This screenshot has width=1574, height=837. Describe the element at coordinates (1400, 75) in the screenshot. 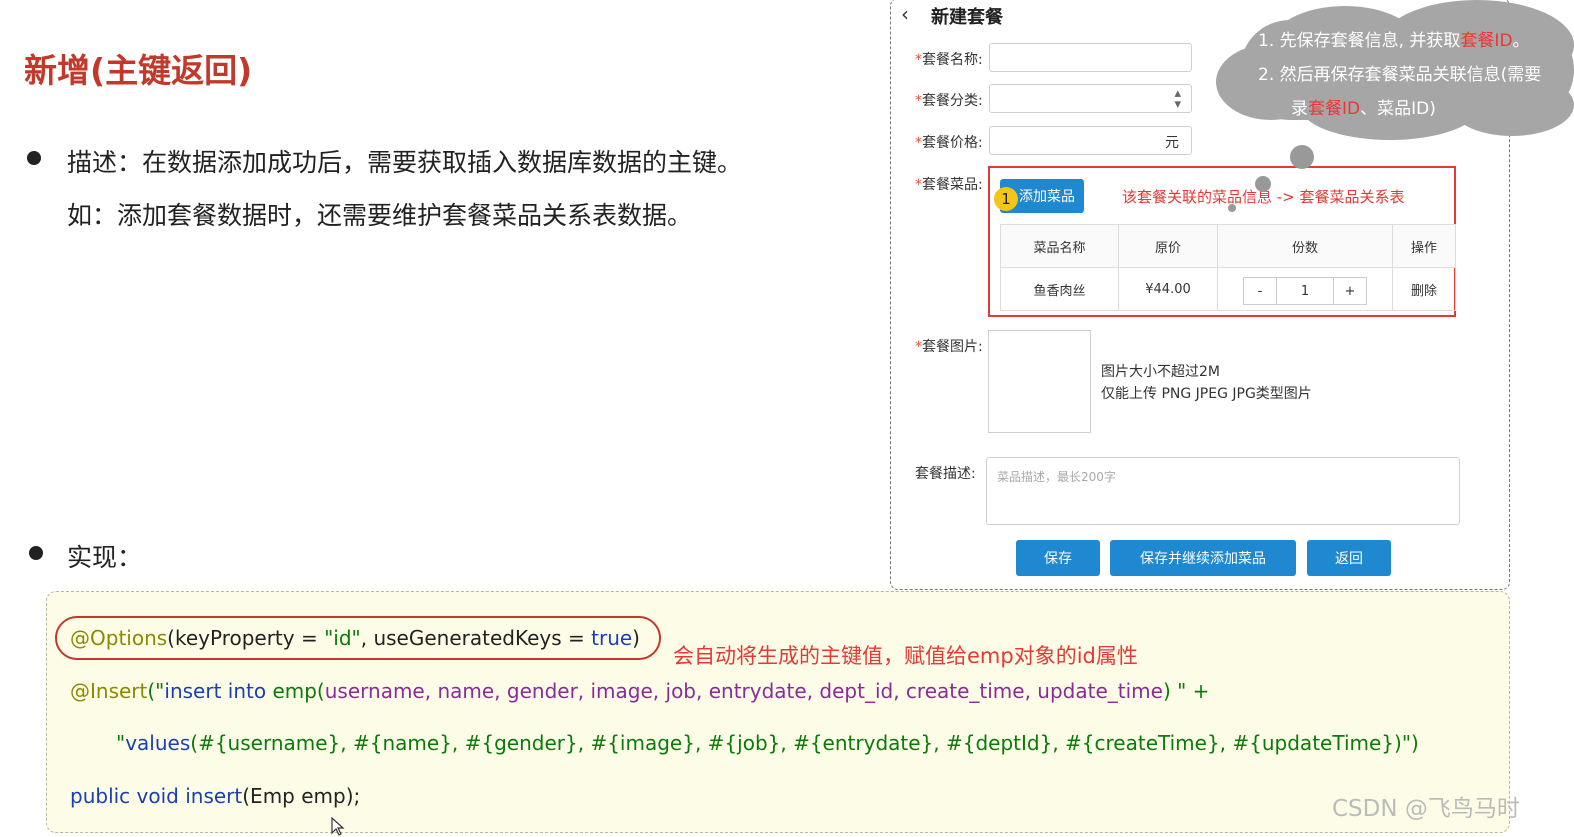

I see `cloud-step-2: 2. 然后再保存套餐菜品关联信息(需要` at that location.